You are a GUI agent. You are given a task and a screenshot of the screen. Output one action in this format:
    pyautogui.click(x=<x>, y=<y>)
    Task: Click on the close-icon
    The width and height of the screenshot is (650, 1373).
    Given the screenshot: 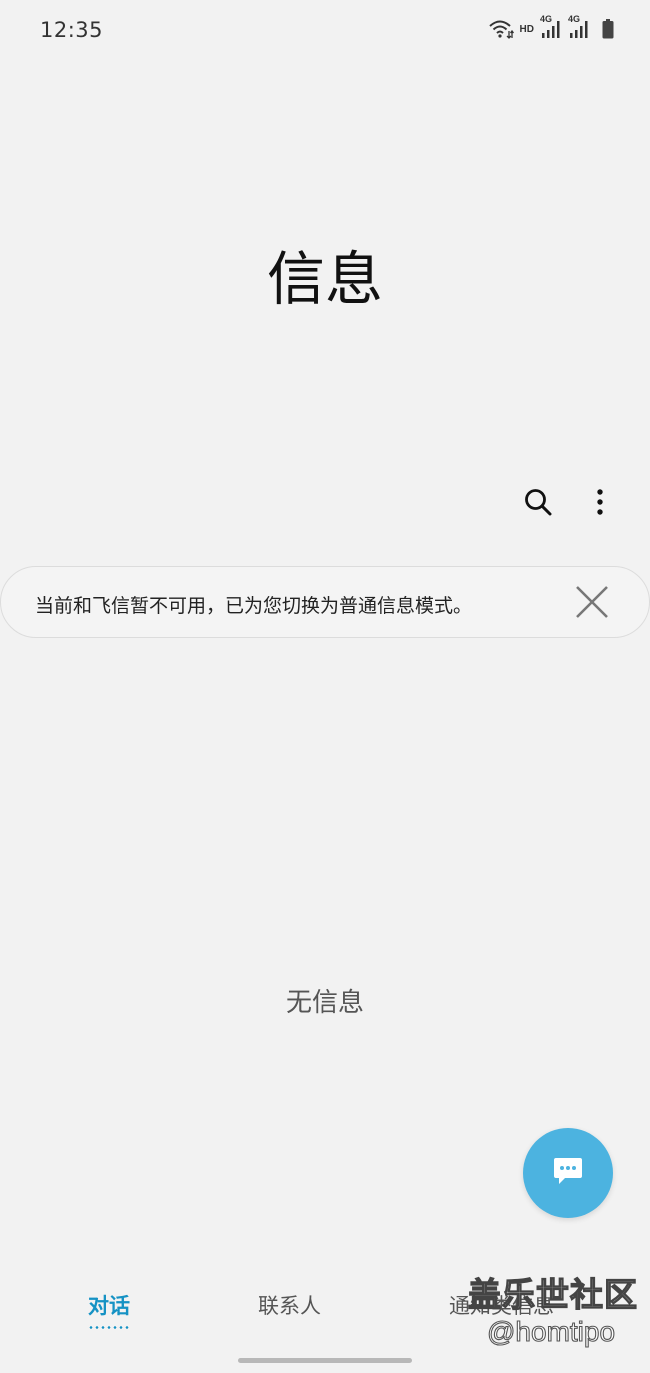 What is the action you would take?
    pyautogui.click(x=592, y=604)
    